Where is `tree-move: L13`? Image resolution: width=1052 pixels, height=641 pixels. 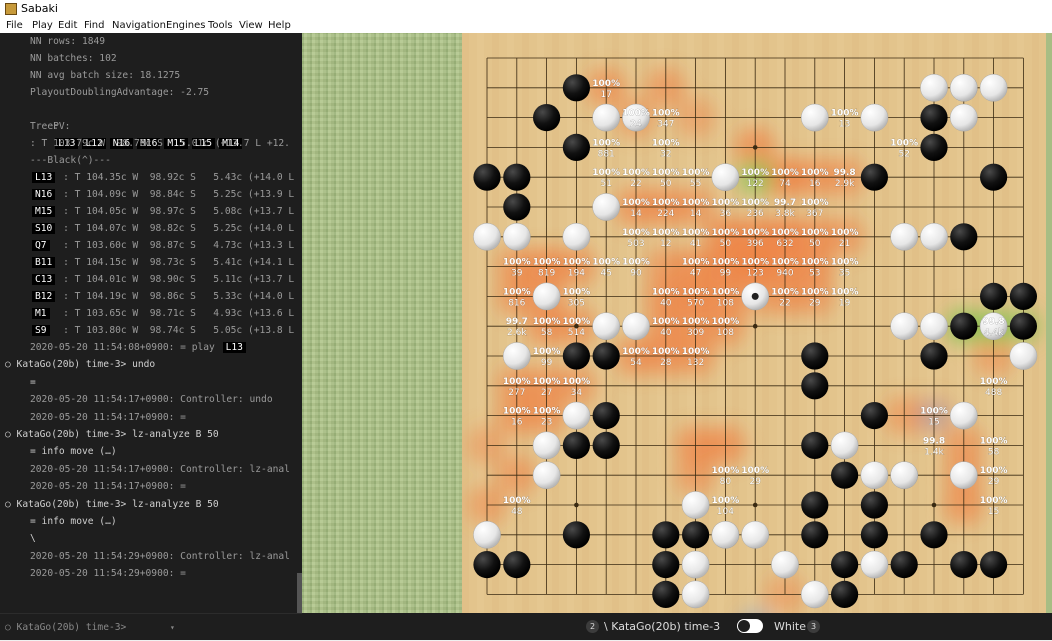
tree-move: L13 is located at coordinates (44, 177).